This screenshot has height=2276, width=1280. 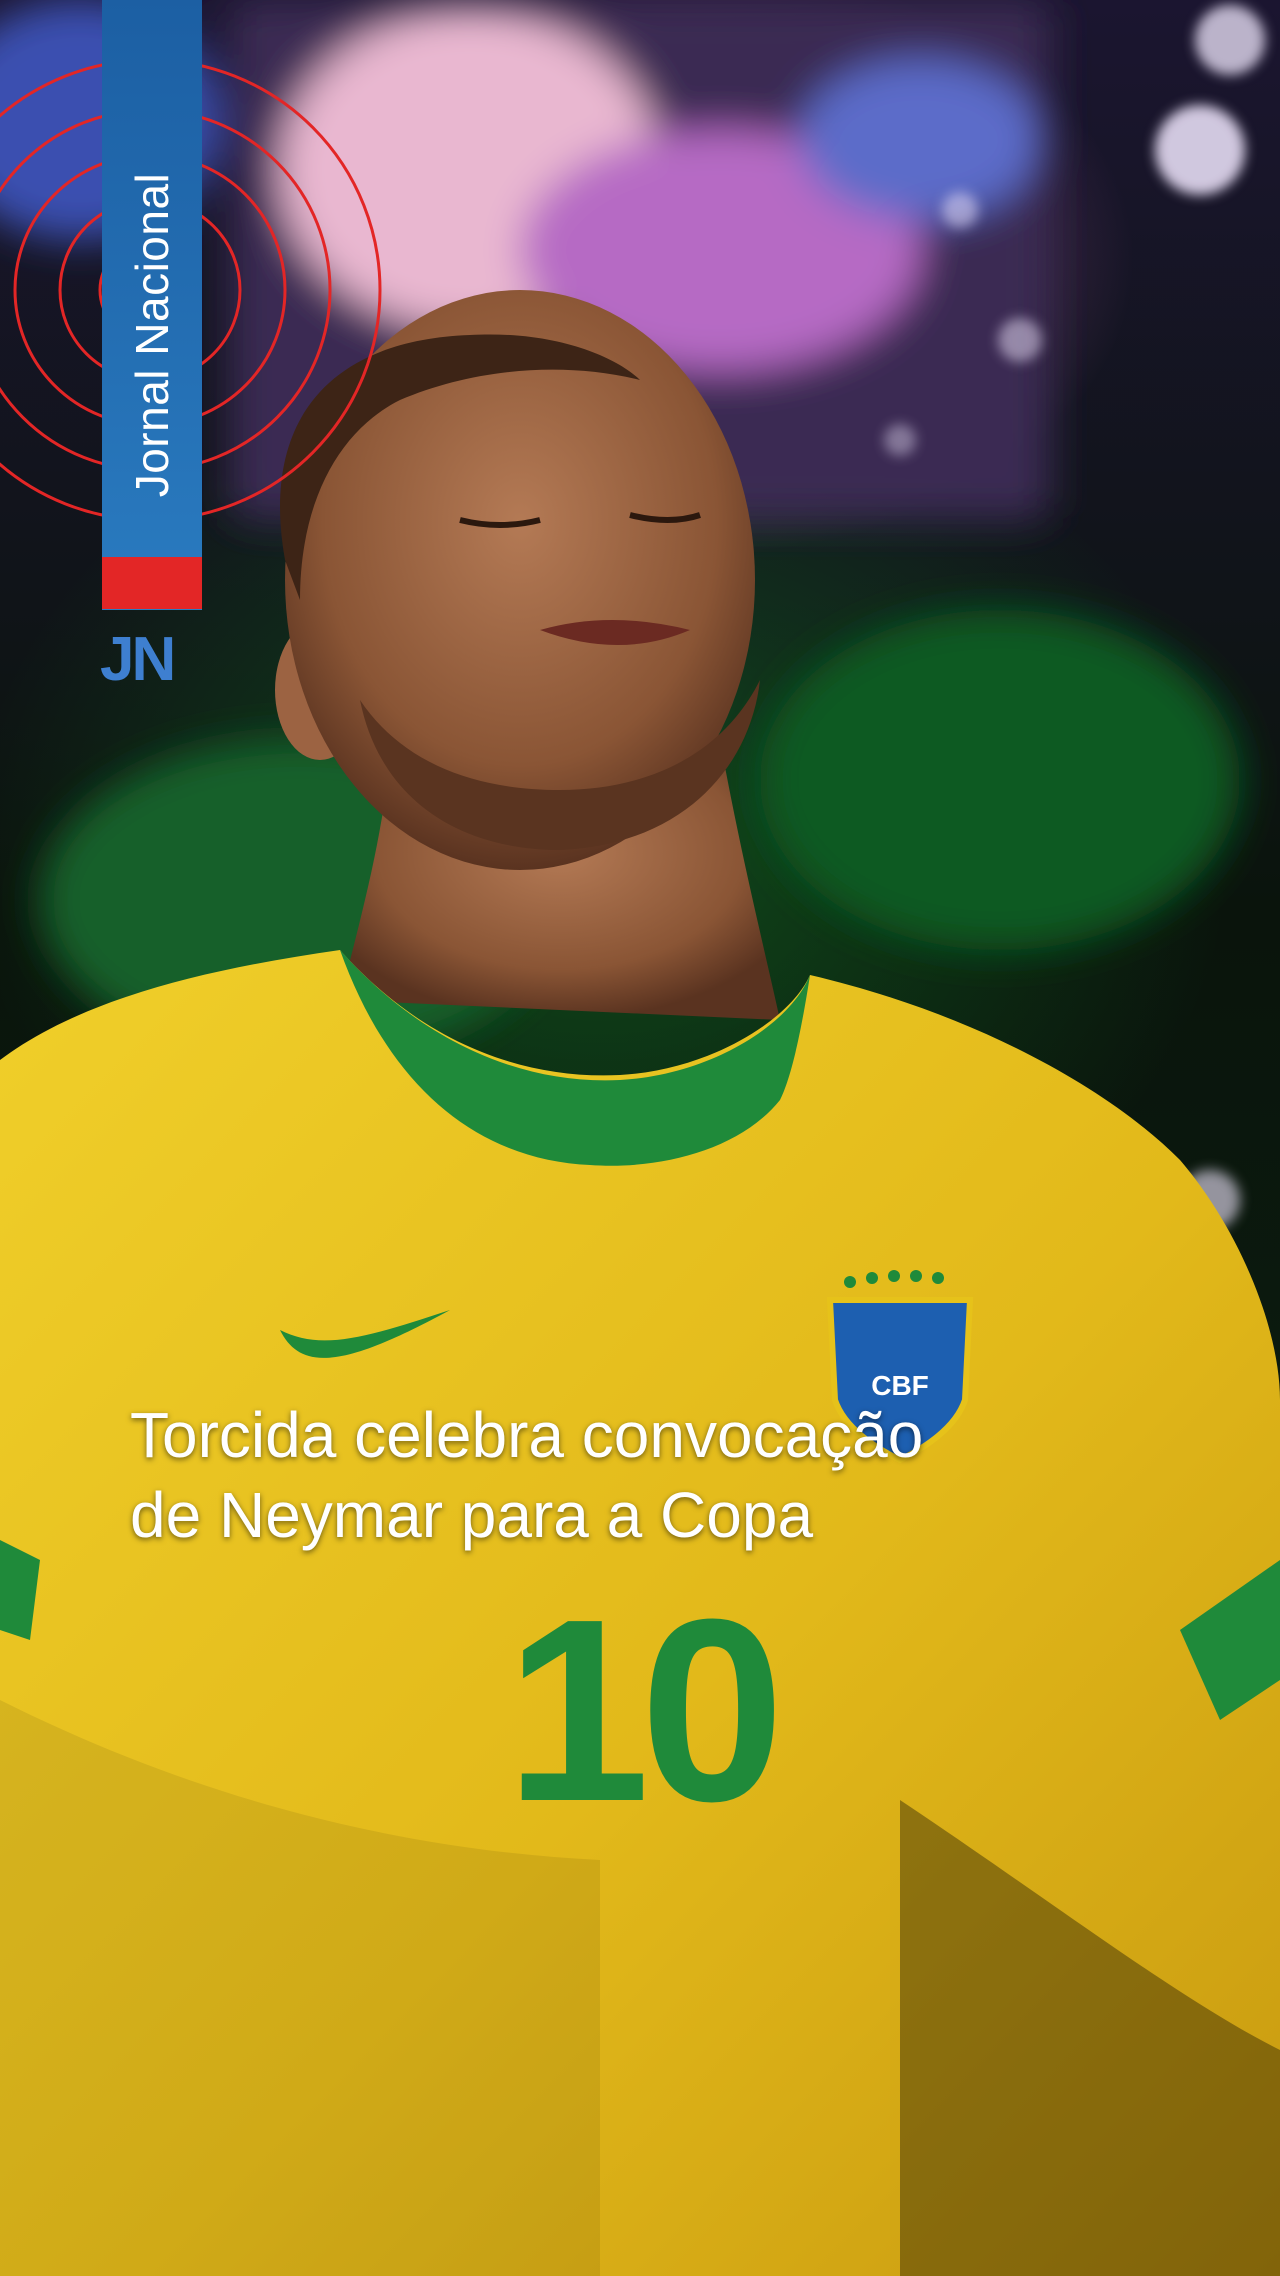 I want to click on program-logo: JN, so click(x=138, y=659).